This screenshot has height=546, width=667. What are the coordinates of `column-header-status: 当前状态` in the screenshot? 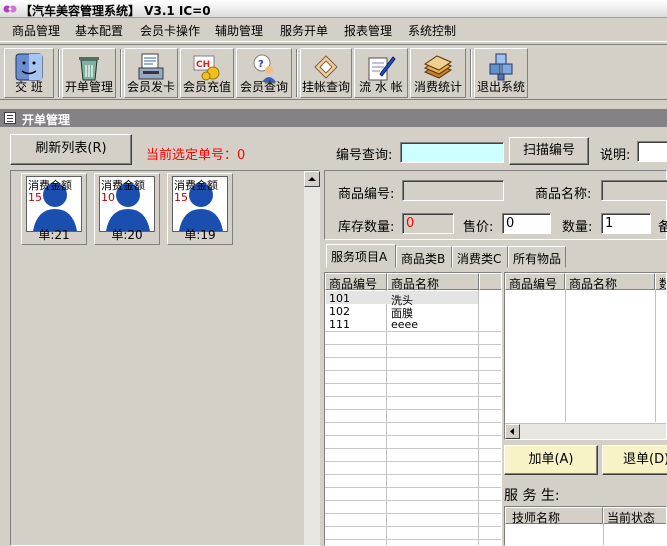 It's located at (634, 516).